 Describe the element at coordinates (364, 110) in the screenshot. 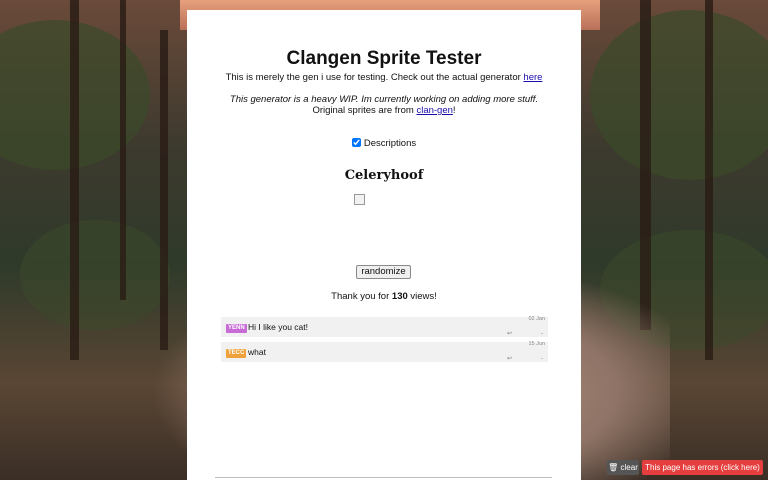

I see `credit-text: Original sprites are from` at that location.